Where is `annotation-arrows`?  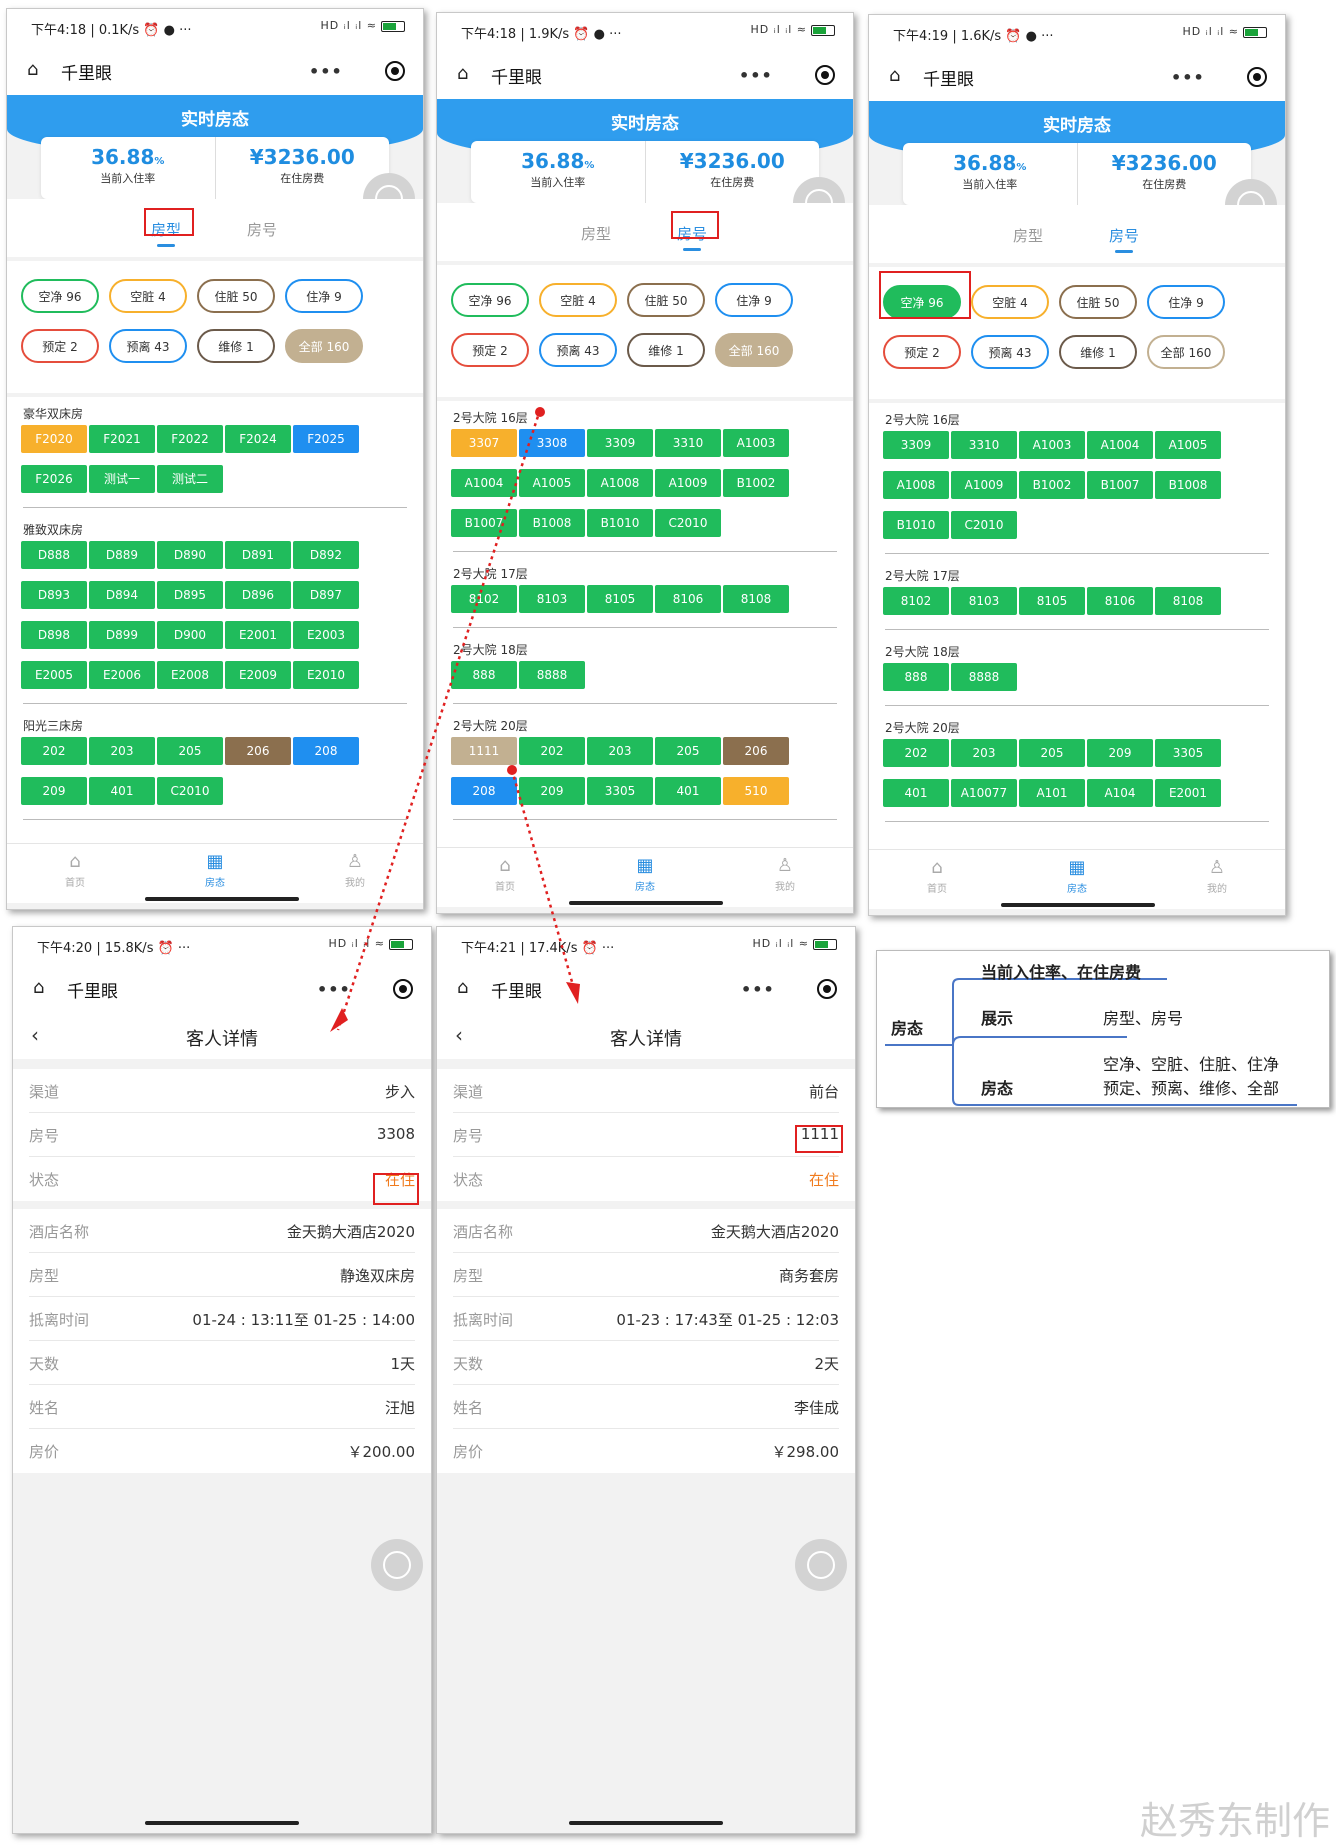 annotation-arrows is located at coordinates (455, 719).